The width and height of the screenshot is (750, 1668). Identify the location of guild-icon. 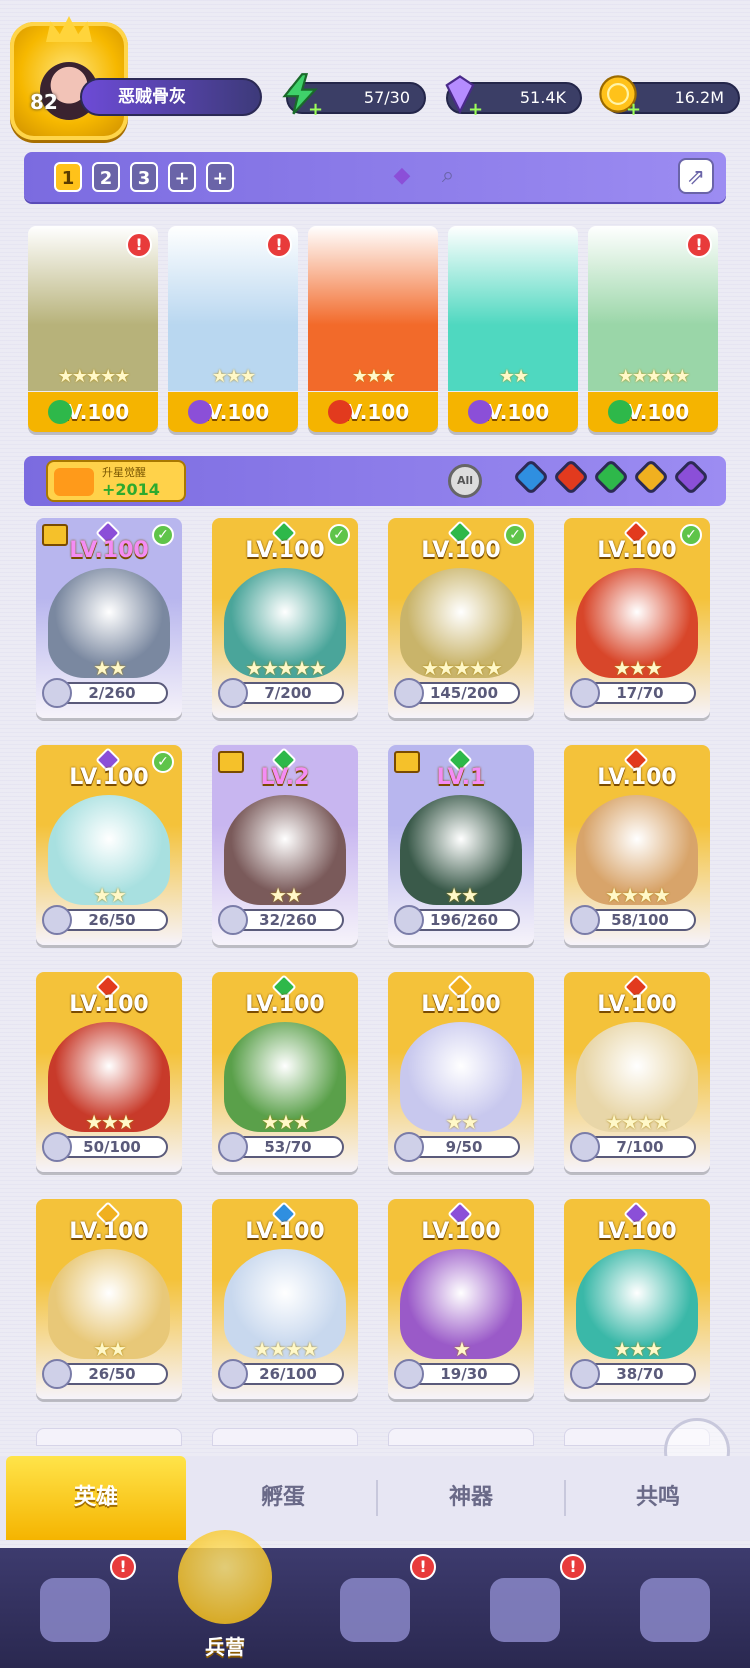
(675, 1610).